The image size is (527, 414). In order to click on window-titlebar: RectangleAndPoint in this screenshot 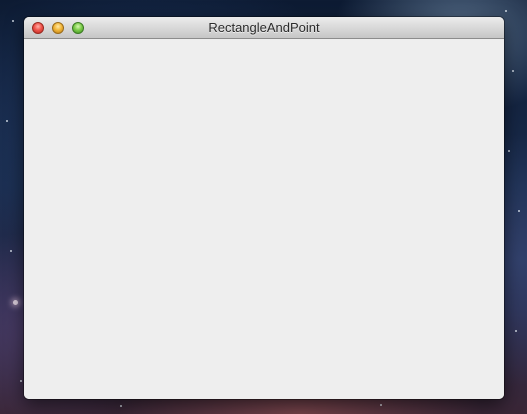, I will do `click(264, 28)`.